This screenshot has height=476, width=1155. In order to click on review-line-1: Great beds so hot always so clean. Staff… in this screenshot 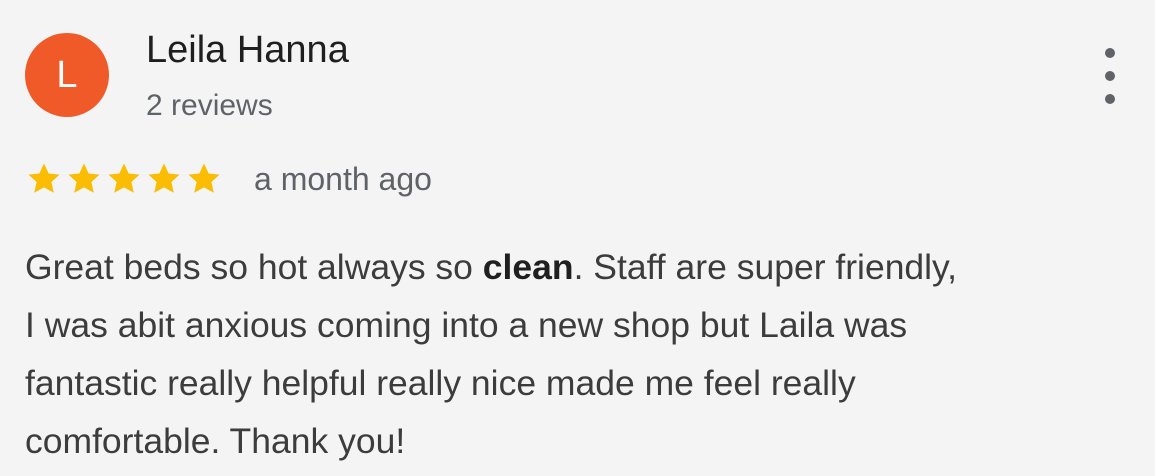, I will do `click(587, 267)`.